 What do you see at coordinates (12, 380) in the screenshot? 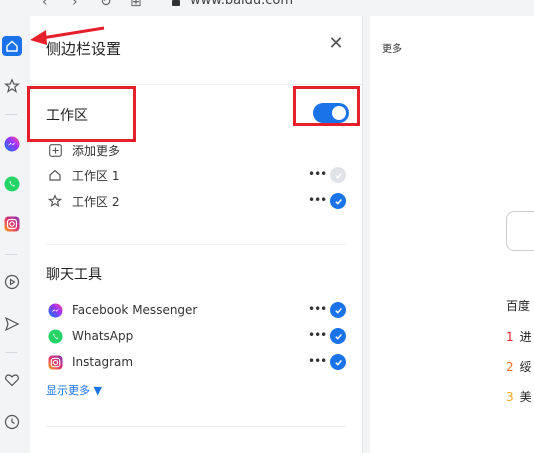
I see `heart-icon` at bounding box center [12, 380].